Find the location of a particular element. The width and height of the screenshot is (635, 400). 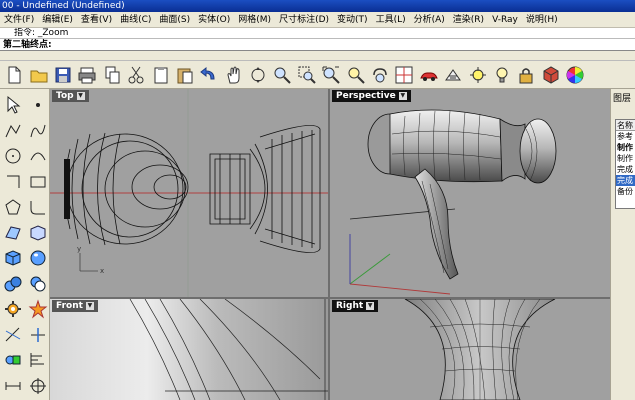

command-prompt: 第二轴终点: is located at coordinates (317, 45).